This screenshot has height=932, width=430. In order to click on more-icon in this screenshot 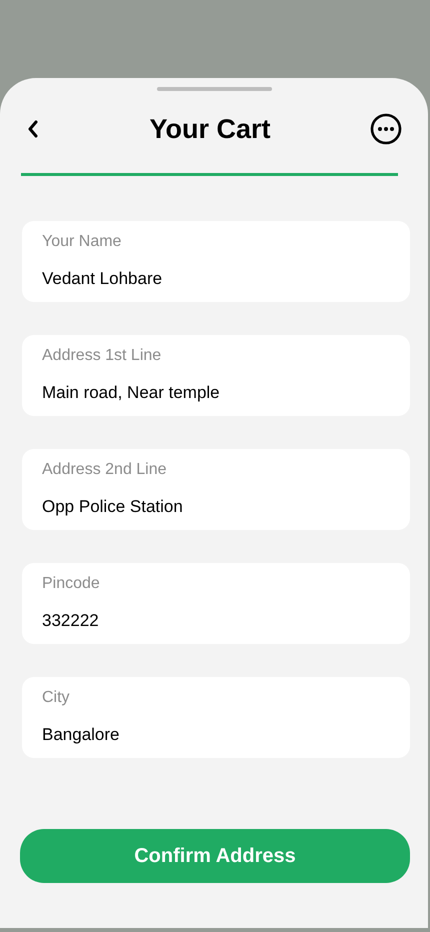, I will do `click(386, 129)`.